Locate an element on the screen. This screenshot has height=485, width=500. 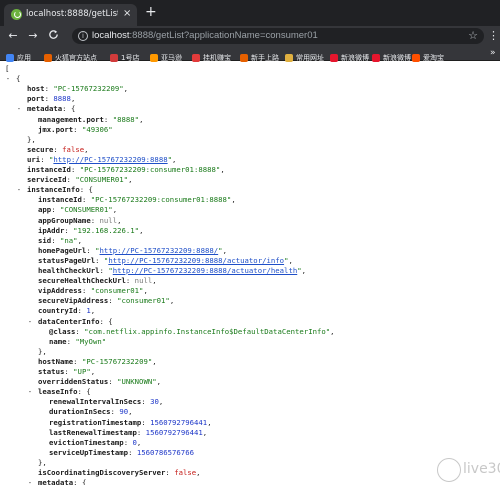
json-key: ipAddr is located at coordinates (51, 230).